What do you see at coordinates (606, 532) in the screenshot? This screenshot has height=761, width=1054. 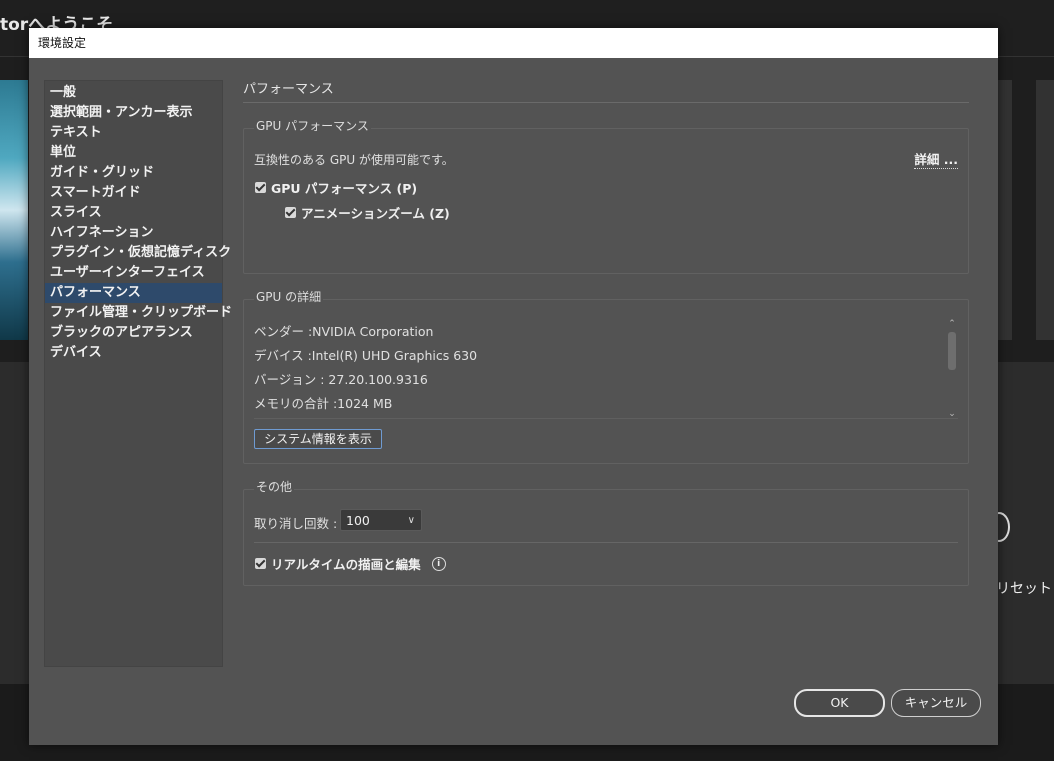 I see `other-group: その他 取り消し回数 : 100 ∨ リアルタイムの描画と編集 i` at bounding box center [606, 532].